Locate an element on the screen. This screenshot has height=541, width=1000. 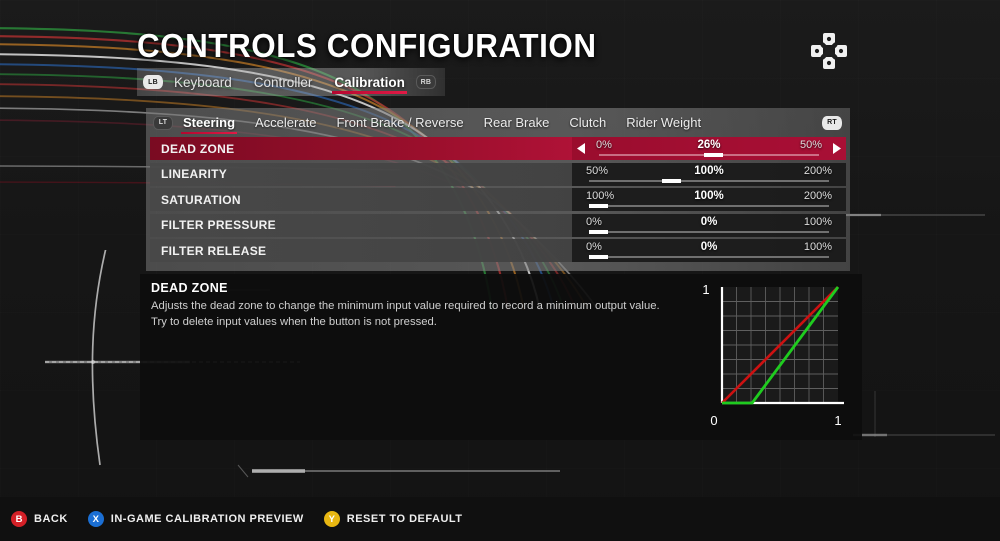
sub-tab-clutch: Clutch is located at coordinates (587, 122).